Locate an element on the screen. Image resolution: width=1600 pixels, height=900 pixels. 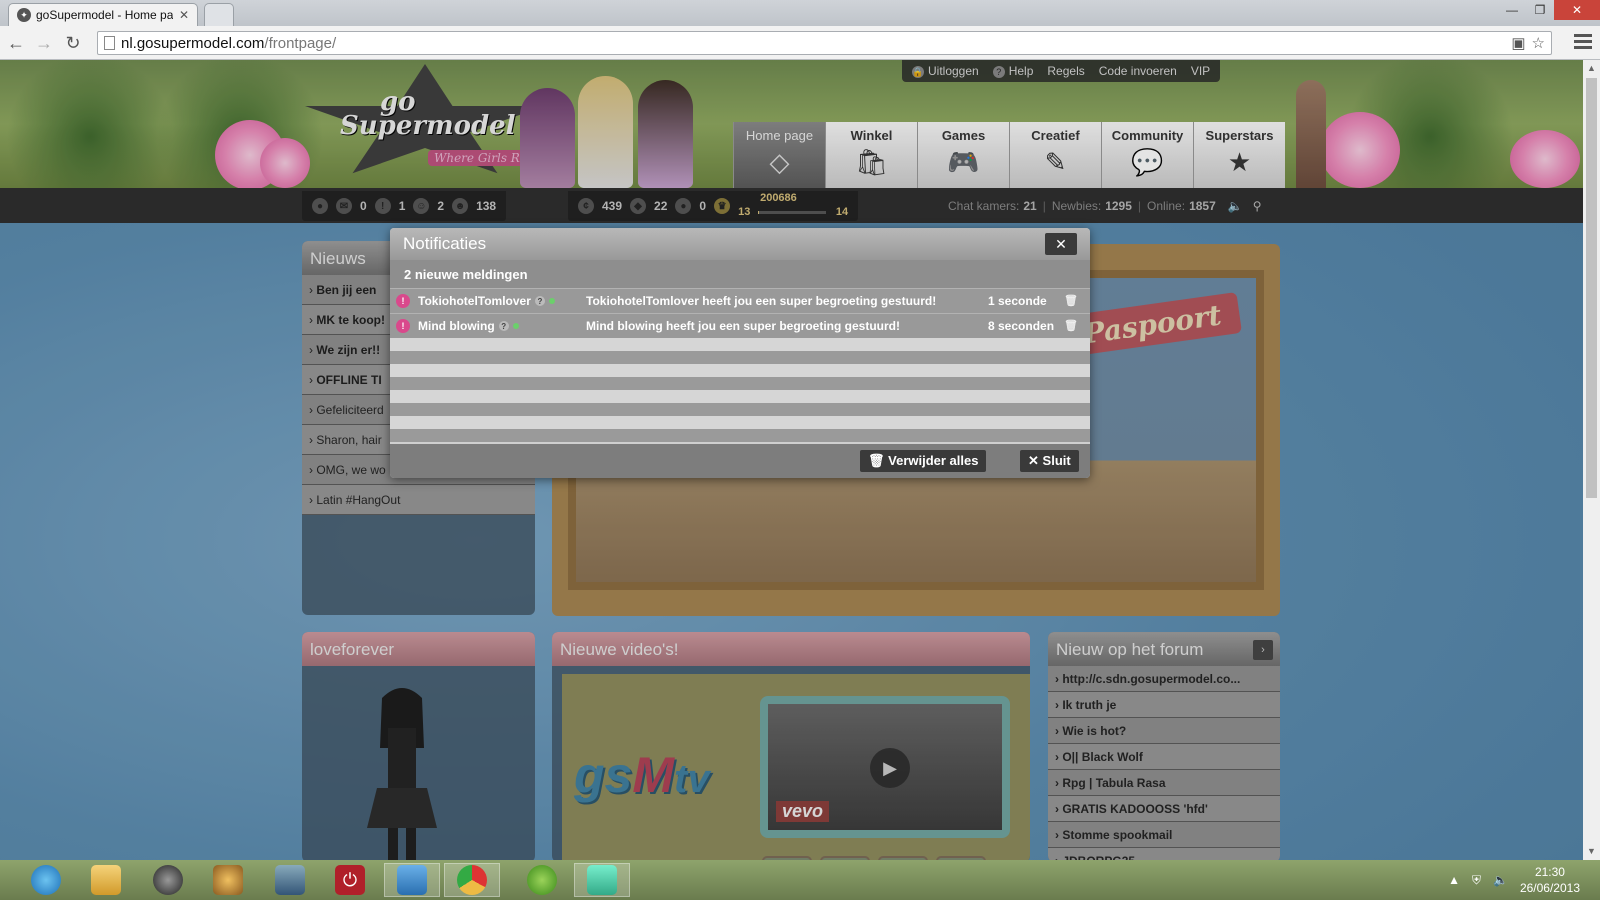
window-controls: — ❐ ✕ is located at coordinates (1549, 10).